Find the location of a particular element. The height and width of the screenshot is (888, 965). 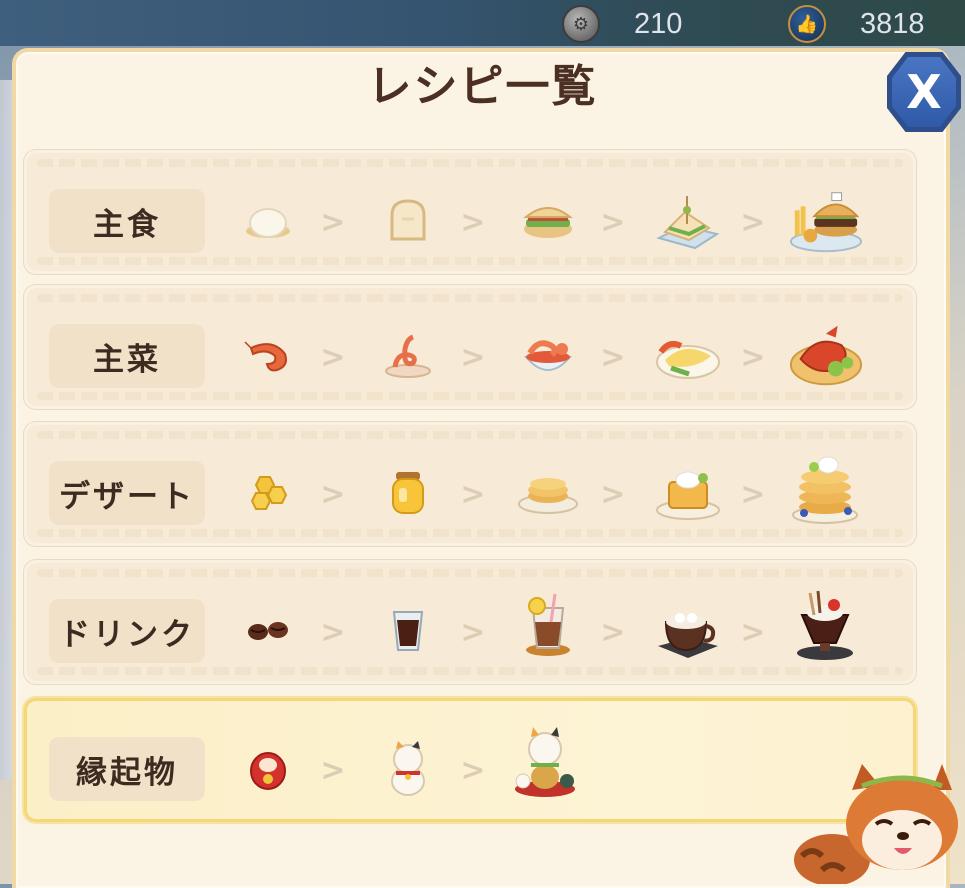

shrimp-icon is located at coordinates (268, 356).